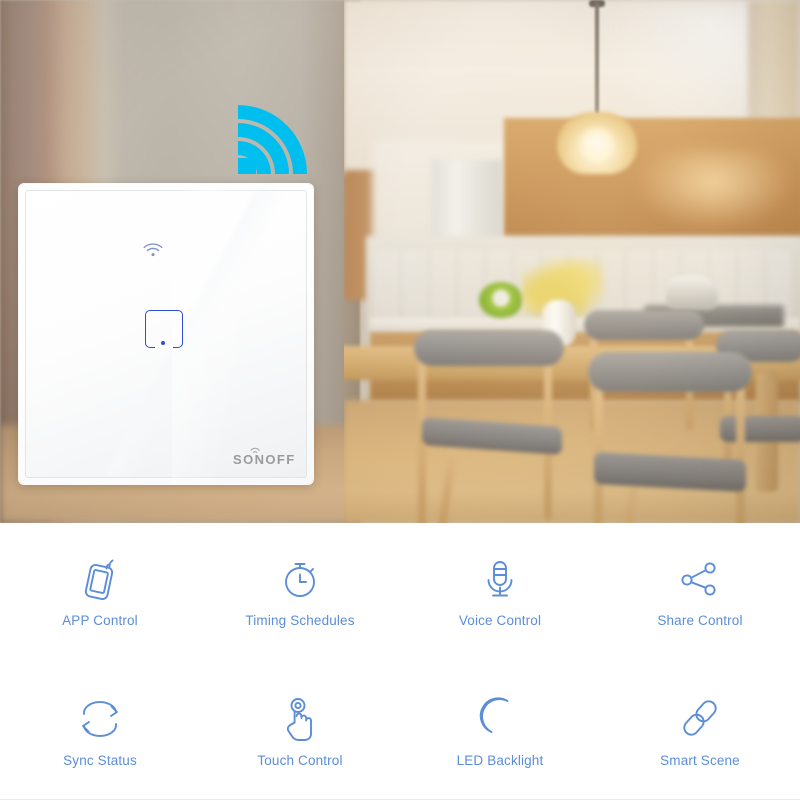  I want to click on feature-label: Voice Control, so click(500, 620).